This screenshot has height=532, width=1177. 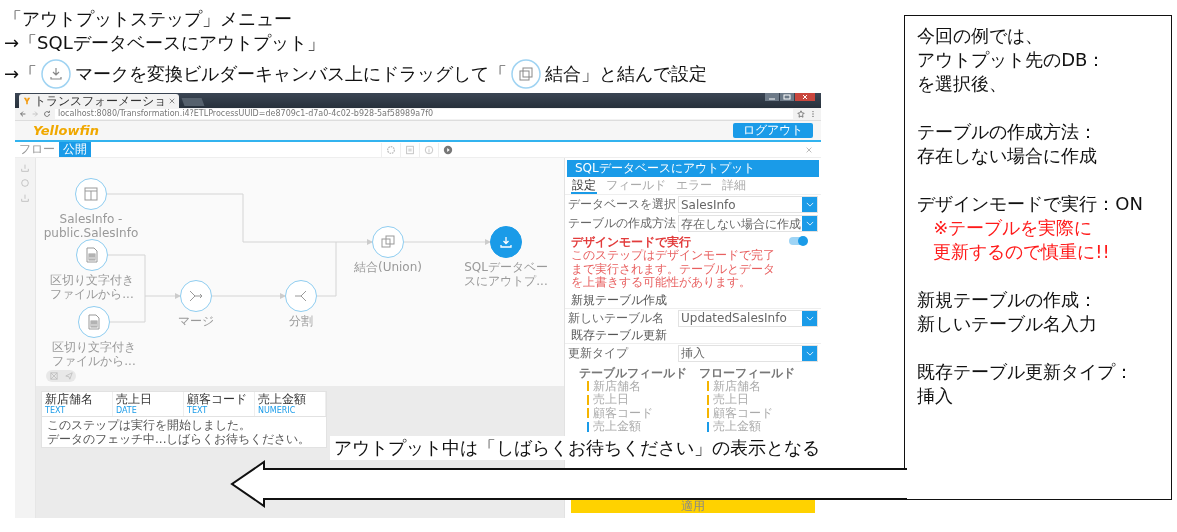 I want to click on mode-tab: フロー, so click(x=37, y=149).